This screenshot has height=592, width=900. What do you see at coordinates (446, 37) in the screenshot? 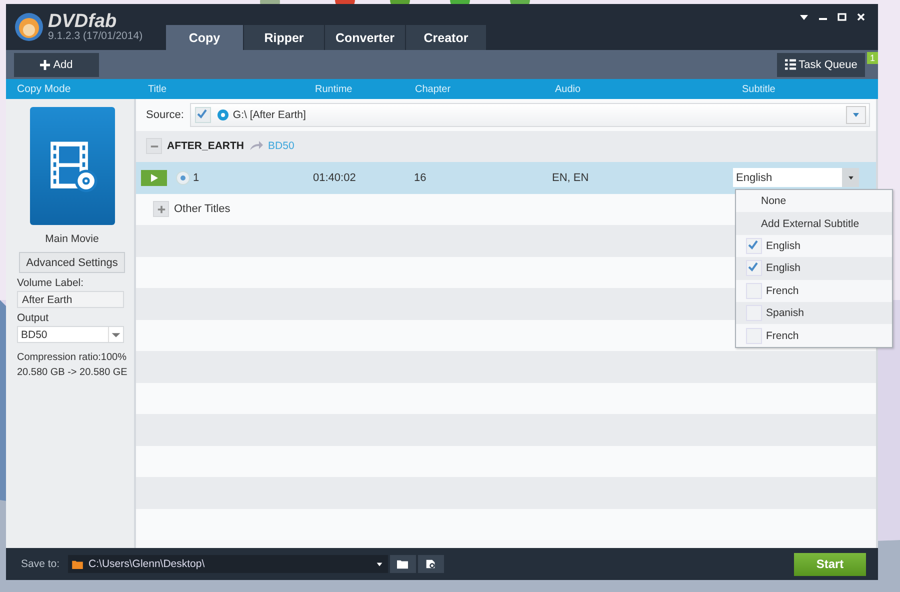
I see `tab: Creator` at bounding box center [446, 37].